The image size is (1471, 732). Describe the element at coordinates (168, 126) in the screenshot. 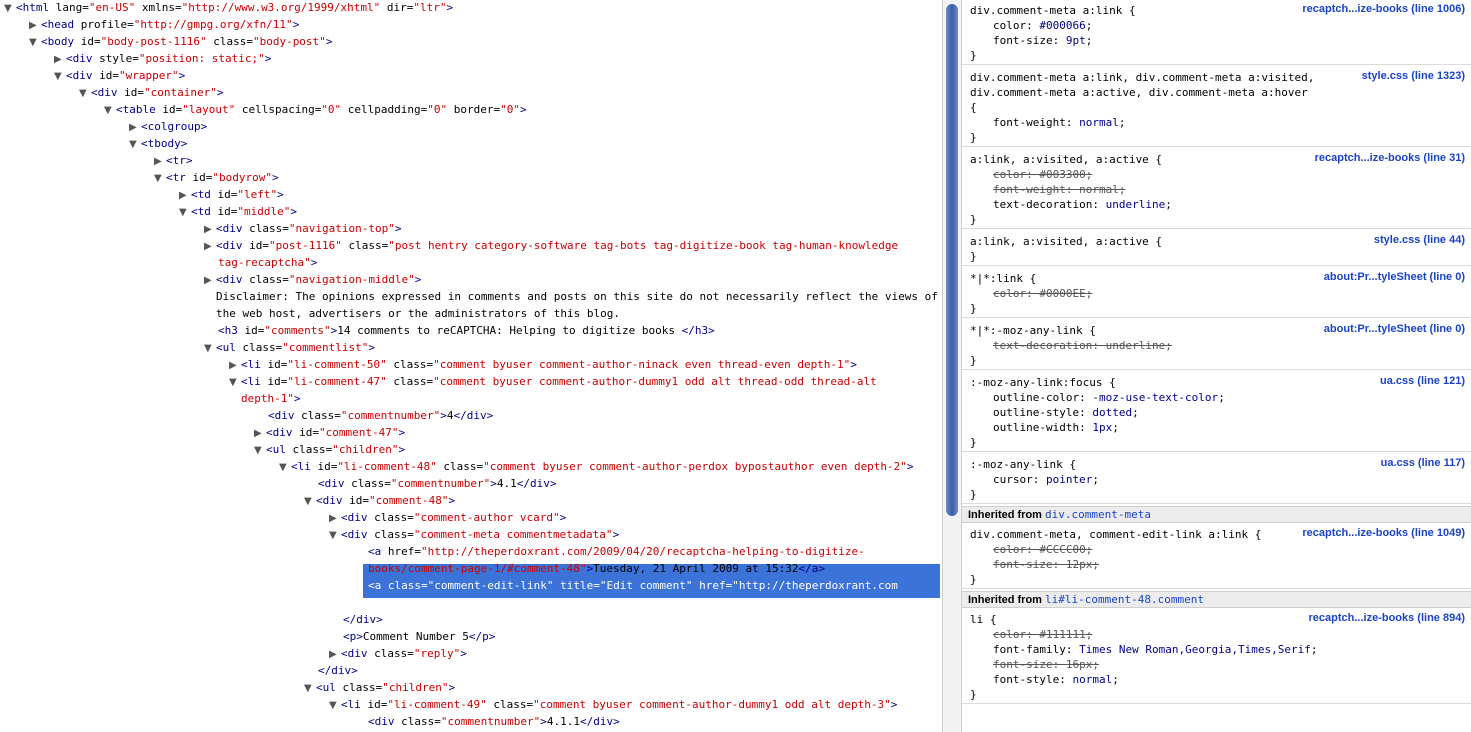

I see `tree-node: ▶ <colgroup>` at that location.